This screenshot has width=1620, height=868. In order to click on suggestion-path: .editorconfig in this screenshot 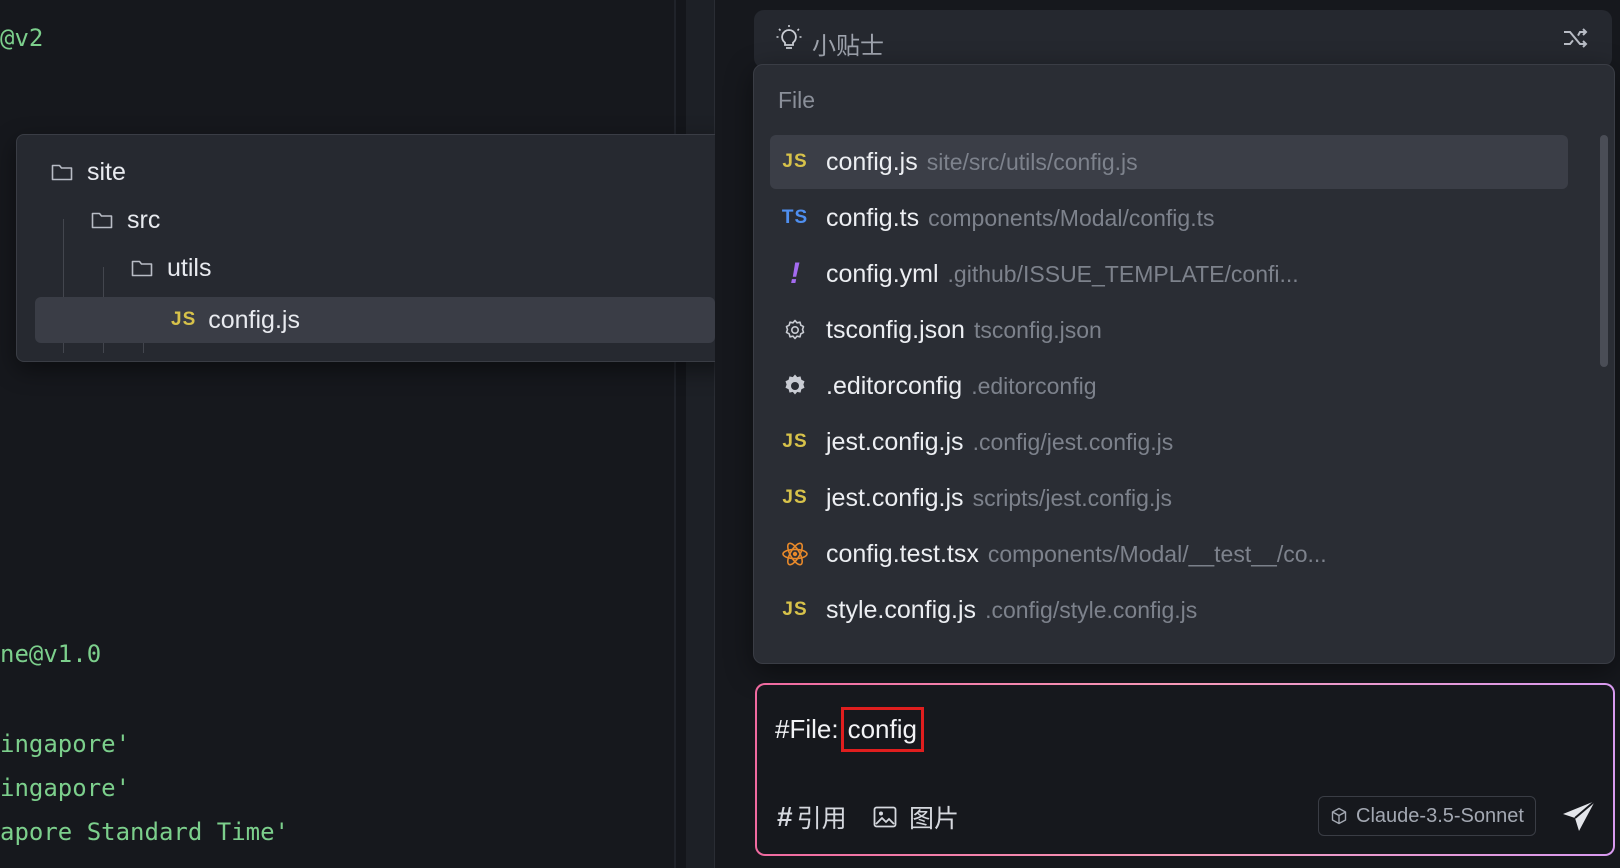, I will do `click(1034, 385)`.